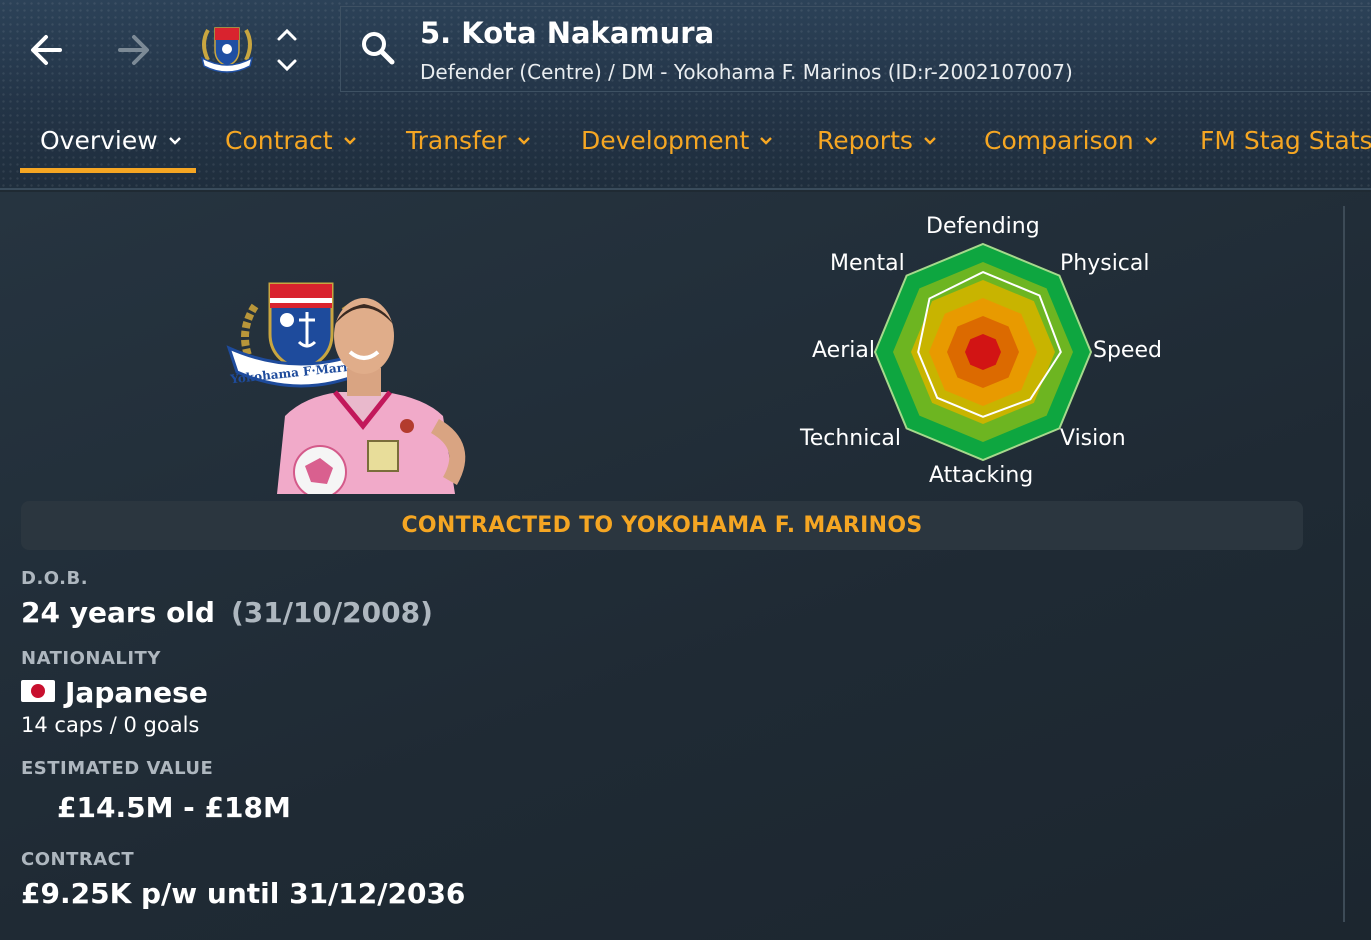  I want to click on international-caps: 14 caps / 0 goals, so click(110, 725).